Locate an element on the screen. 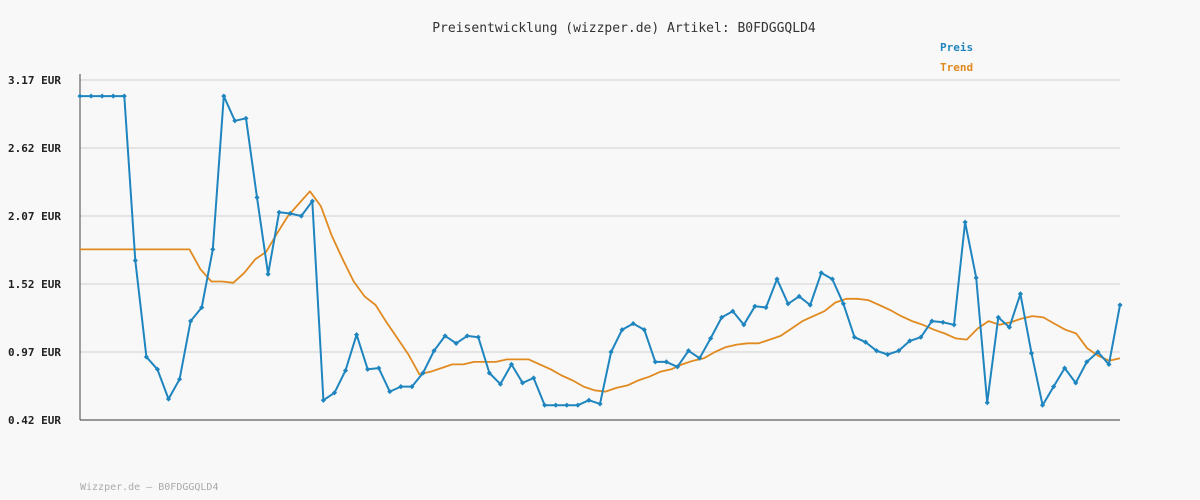  legend-entry-preis: Preis is located at coordinates (956, 47).